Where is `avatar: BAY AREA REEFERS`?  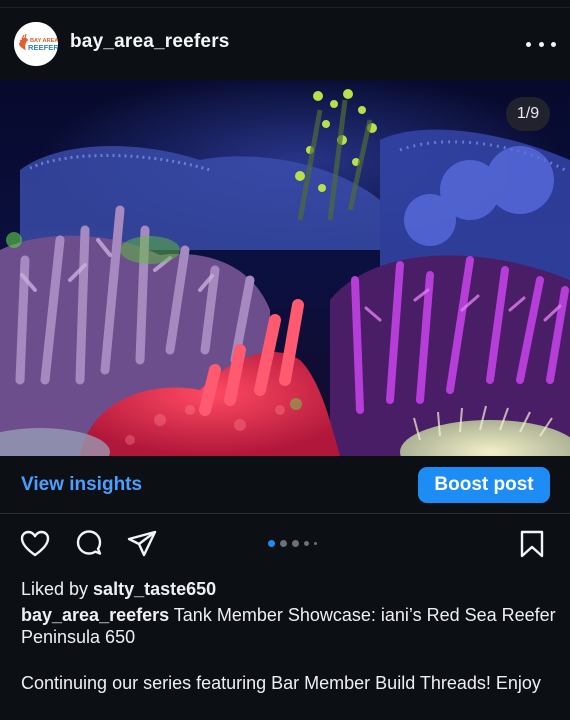
avatar: BAY AREA REEFERS is located at coordinates (36, 44).